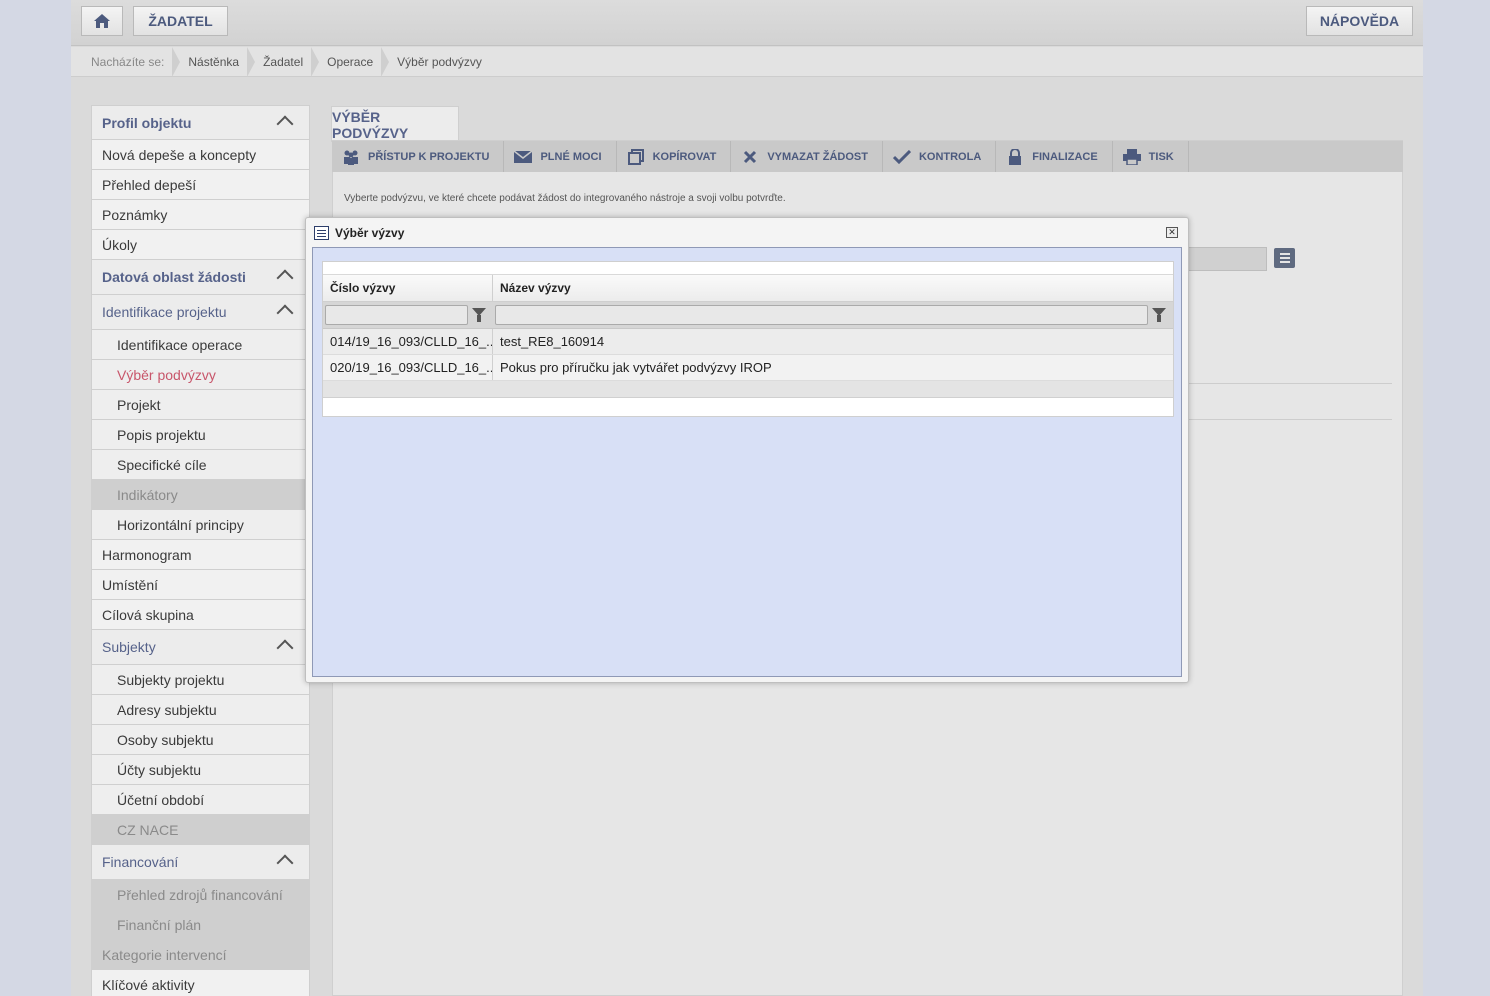  Describe the element at coordinates (950, 156) in the screenshot. I see `check-label: KONTROLA` at that location.